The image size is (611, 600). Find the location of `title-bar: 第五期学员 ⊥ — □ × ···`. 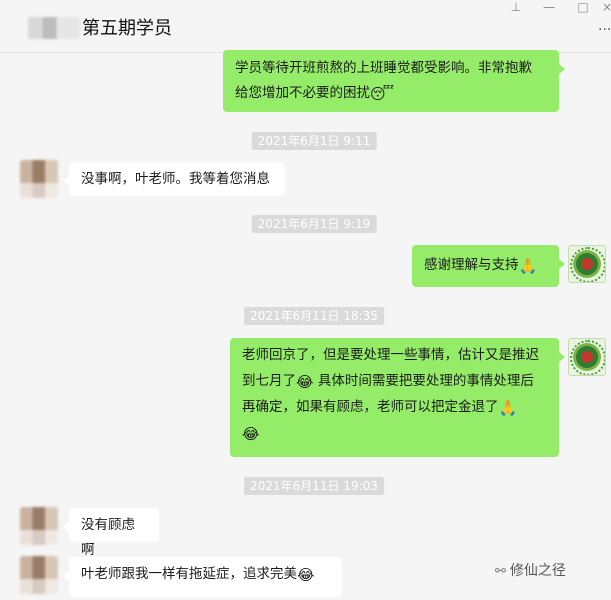

title-bar: 第五期学员 ⊥ — □ × ··· is located at coordinates (305, 26).